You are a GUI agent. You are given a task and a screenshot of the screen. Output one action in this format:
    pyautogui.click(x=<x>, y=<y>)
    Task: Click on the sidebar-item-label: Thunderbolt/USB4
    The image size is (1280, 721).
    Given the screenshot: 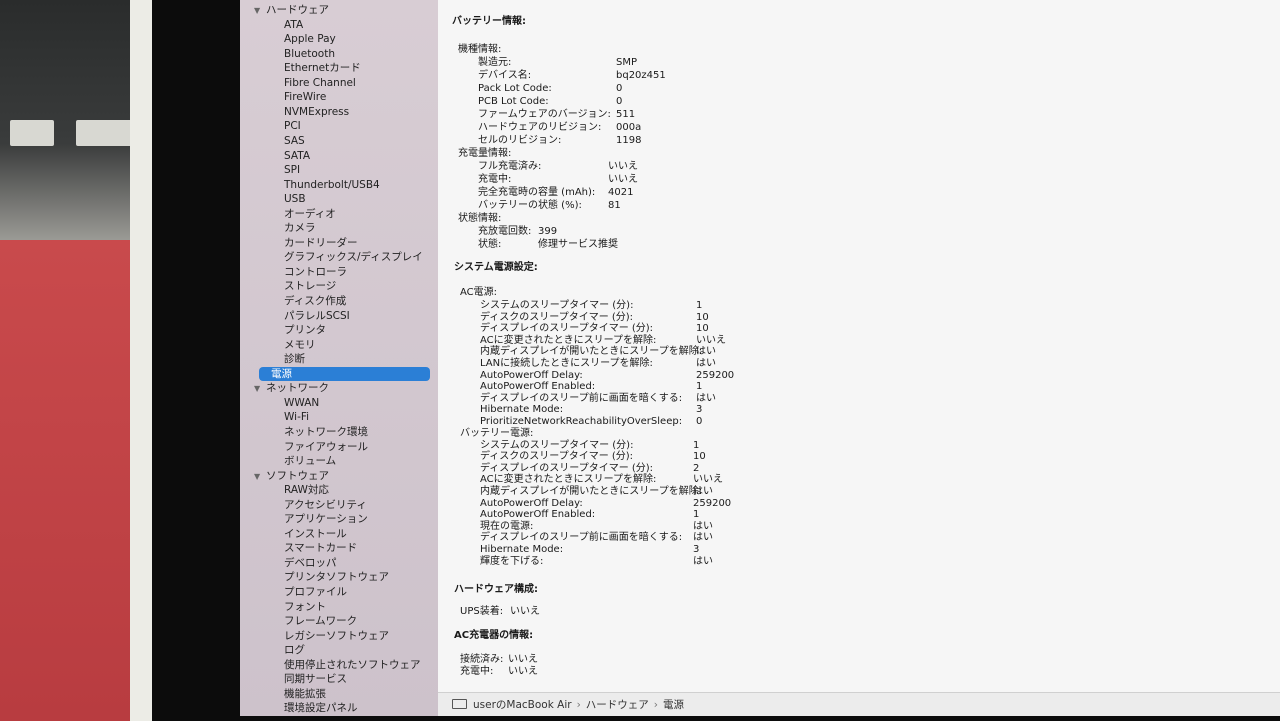 What is the action you would take?
    pyautogui.click(x=332, y=184)
    